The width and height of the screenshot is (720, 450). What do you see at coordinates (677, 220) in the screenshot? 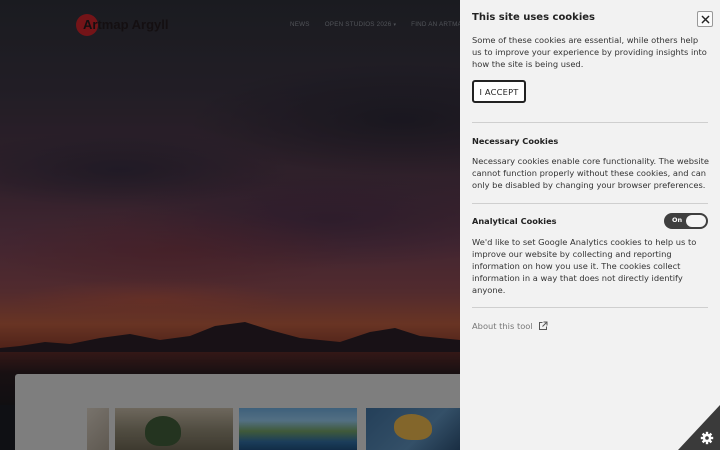
I see `toggle-label: On` at bounding box center [677, 220].